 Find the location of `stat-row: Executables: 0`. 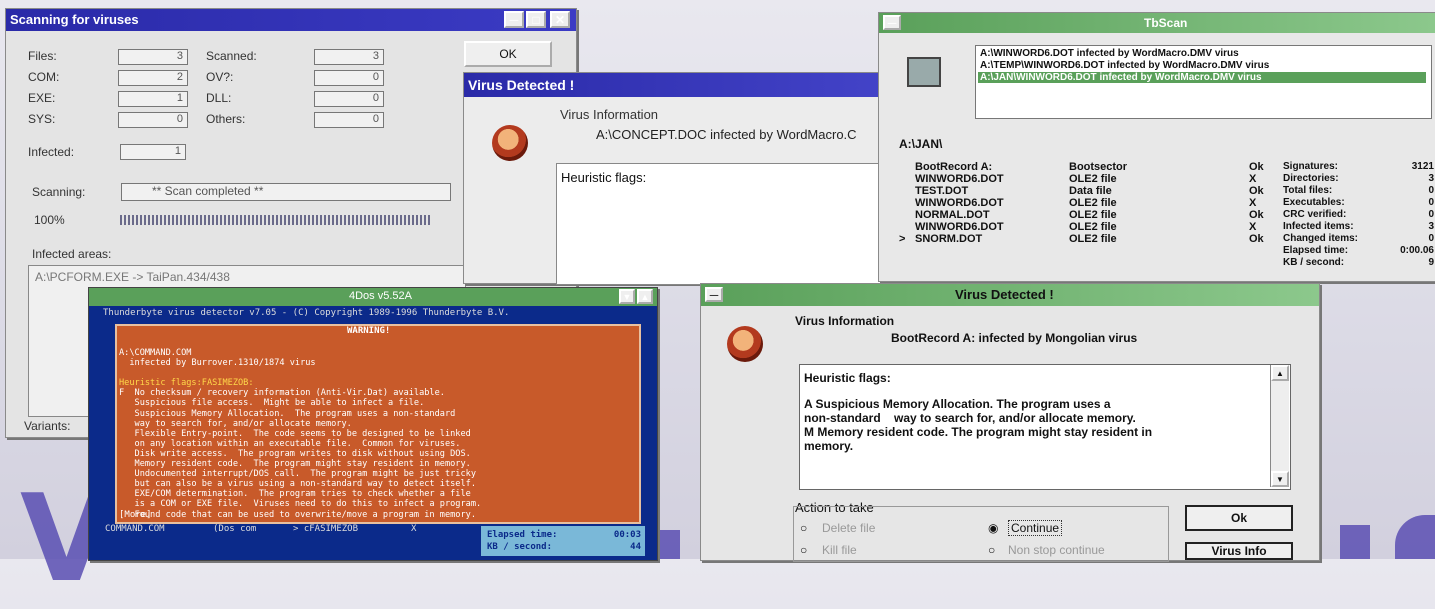

stat-row: Executables: 0 is located at coordinates (1358, 202).